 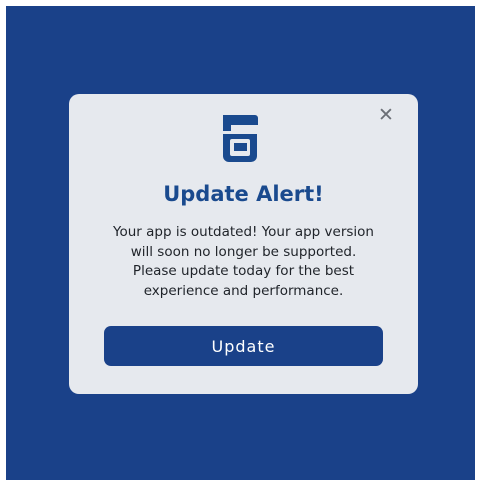 I want to click on message-line: Your app is outdated! Your app version, so click(x=243, y=232).